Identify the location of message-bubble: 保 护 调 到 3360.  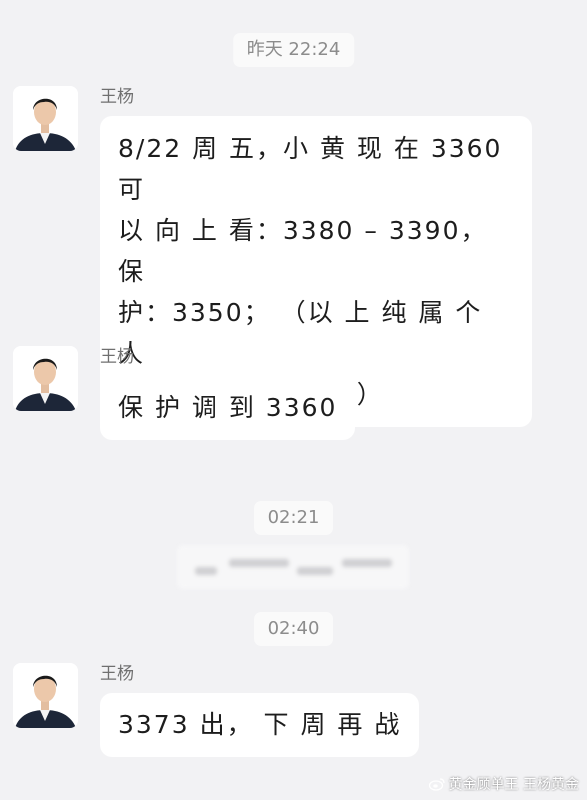
(228, 408).